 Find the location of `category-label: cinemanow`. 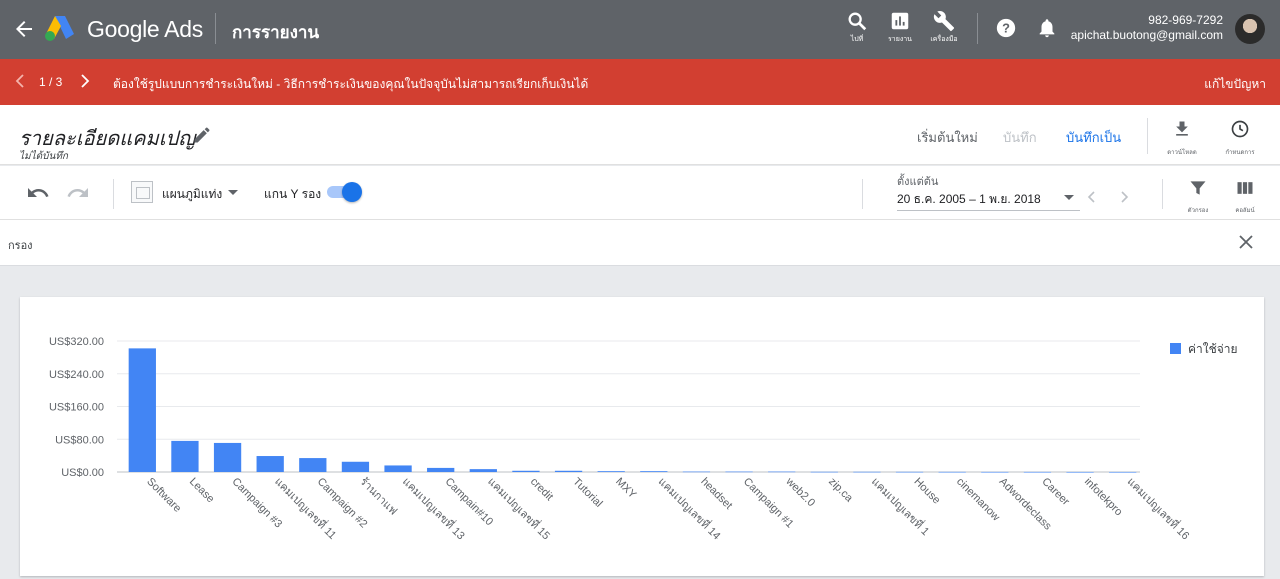

category-label: cinemanow is located at coordinates (978, 500).